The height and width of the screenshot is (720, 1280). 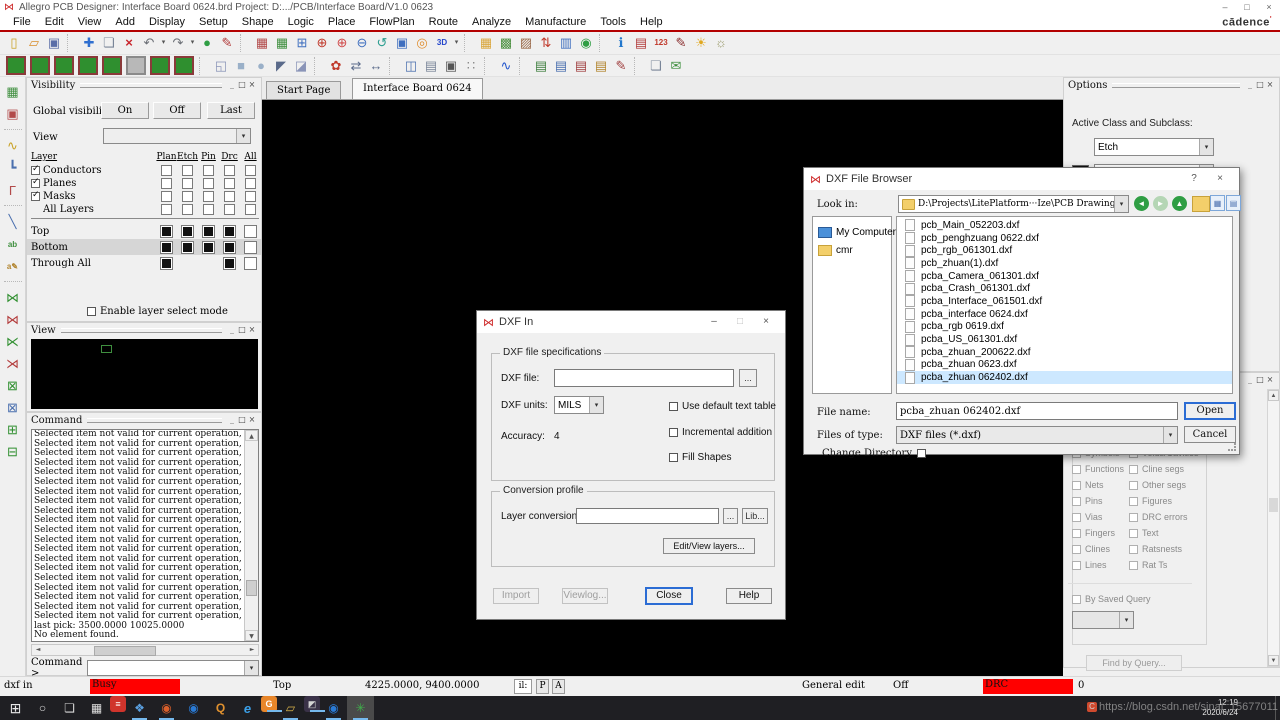 What do you see at coordinates (13, 364) in the screenshot?
I see `unrats-net-icon: ⋊` at bounding box center [13, 364].